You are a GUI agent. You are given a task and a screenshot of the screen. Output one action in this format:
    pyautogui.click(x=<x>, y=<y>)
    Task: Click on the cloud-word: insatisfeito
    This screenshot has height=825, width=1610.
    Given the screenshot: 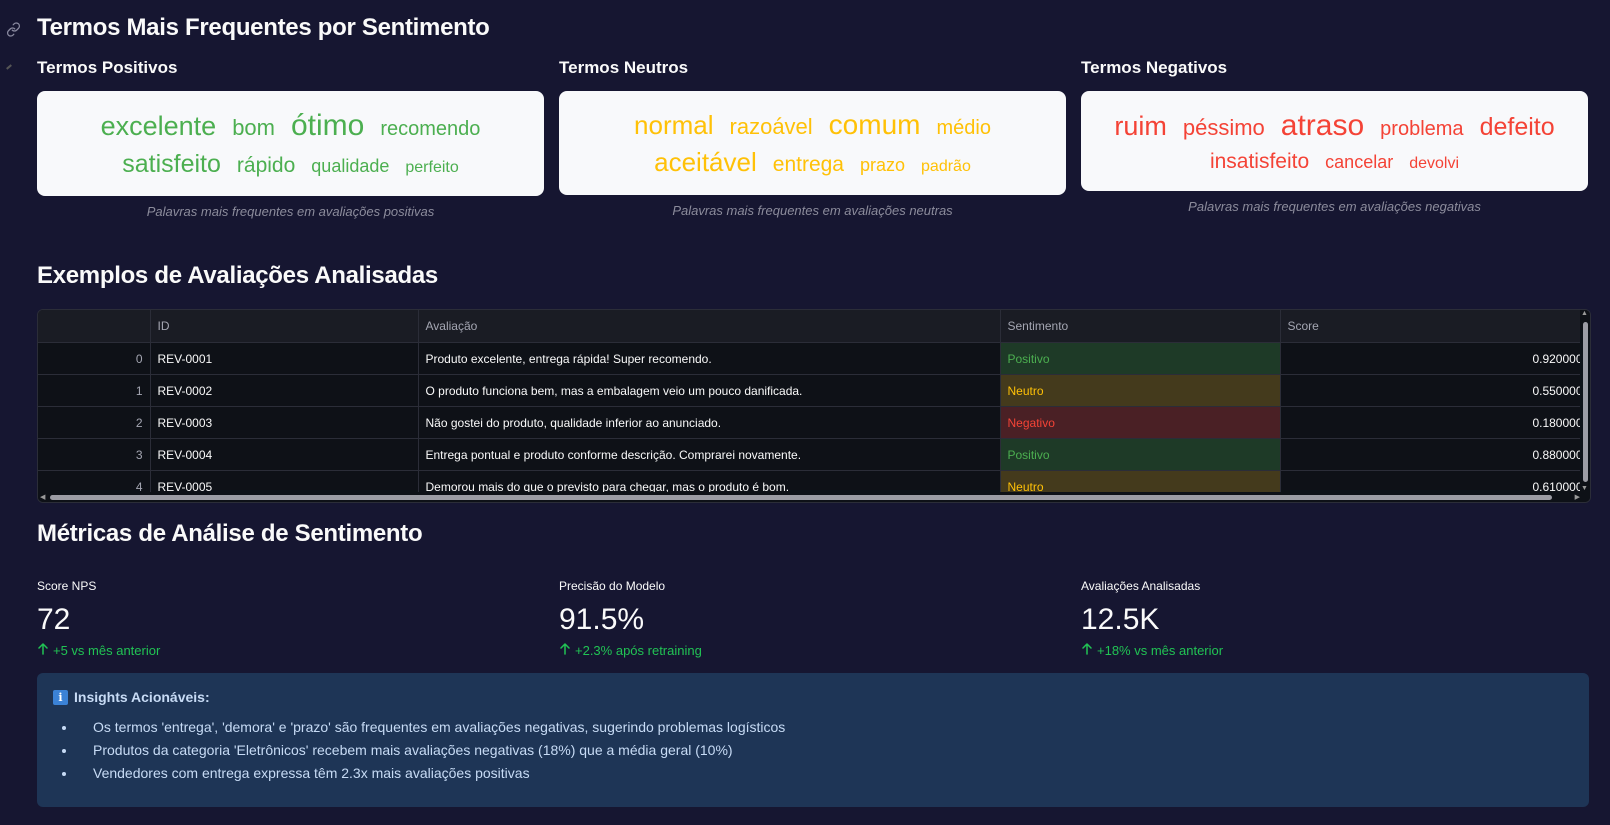 What is the action you would take?
    pyautogui.click(x=1259, y=161)
    